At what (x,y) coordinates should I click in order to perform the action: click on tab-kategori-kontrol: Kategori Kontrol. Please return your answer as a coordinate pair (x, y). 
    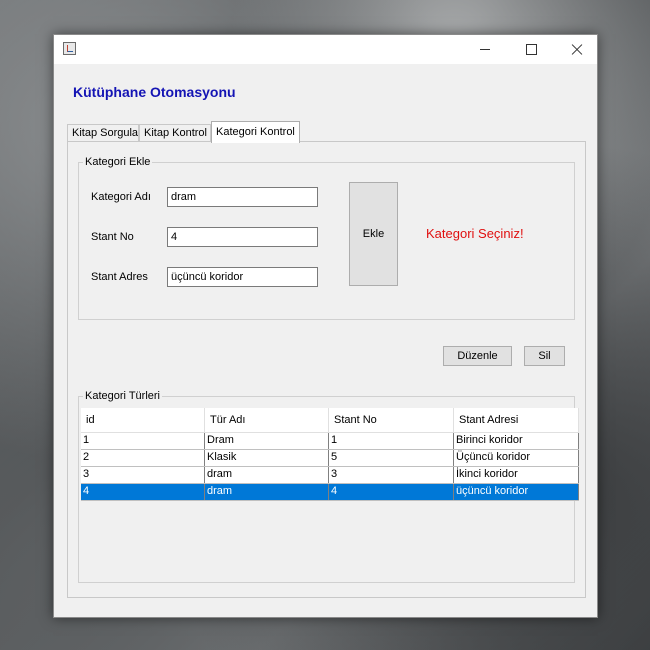
    Looking at the image, I should click on (255, 132).